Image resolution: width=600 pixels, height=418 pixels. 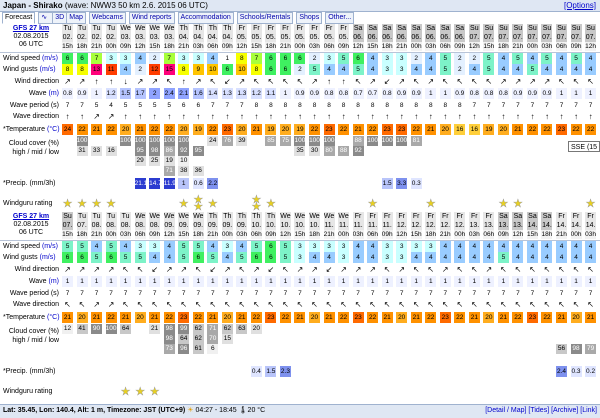 What do you see at coordinates (580, 5) in the screenshot?
I see `options-link: [Options]` at bounding box center [580, 5].